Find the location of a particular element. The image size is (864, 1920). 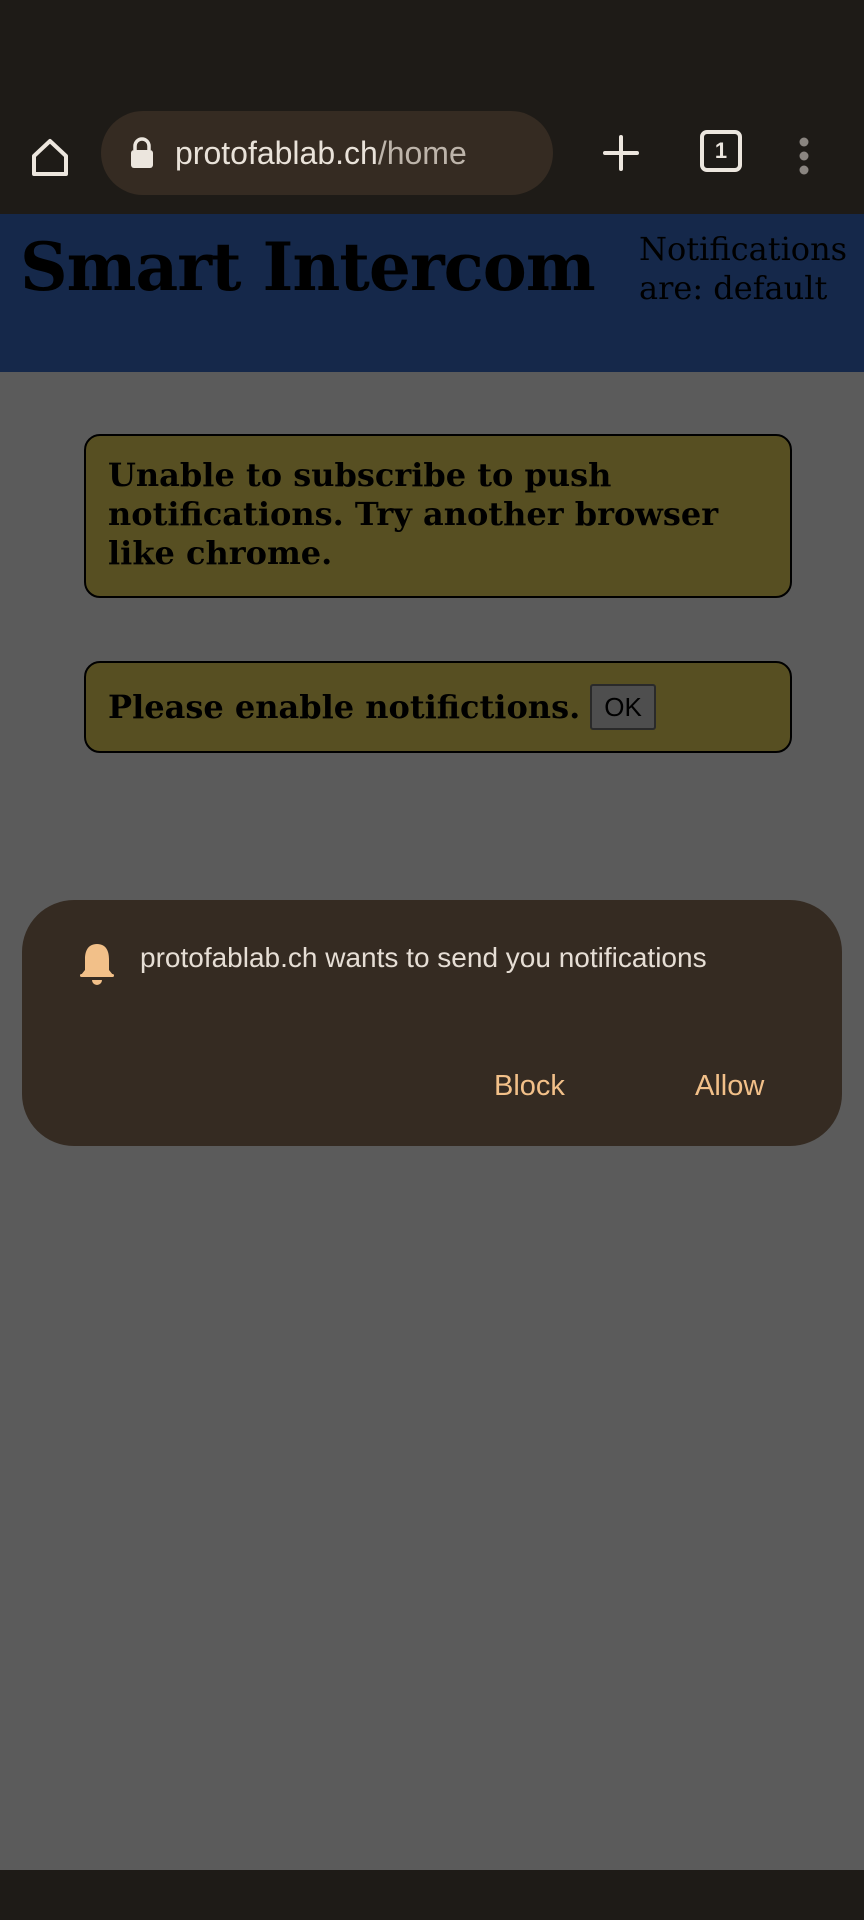

enable-notifications-text: Please enable notifictions. is located at coordinates (344, 706).